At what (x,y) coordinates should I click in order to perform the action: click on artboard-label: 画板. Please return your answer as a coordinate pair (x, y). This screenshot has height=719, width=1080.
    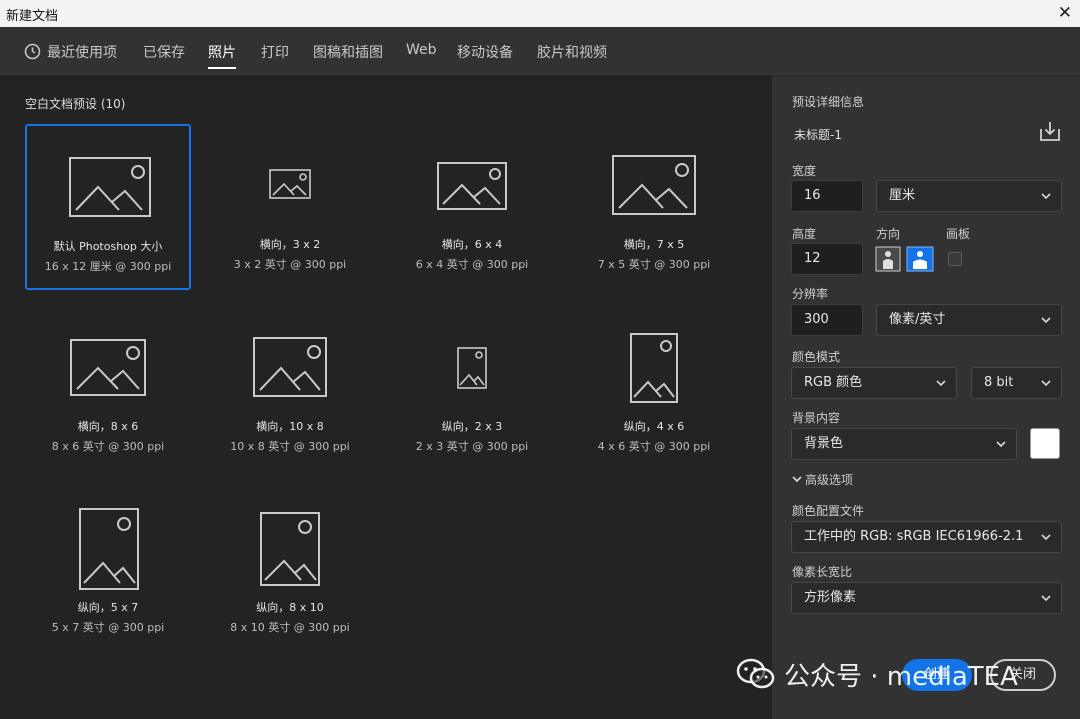
    Looking at the image, I should click on (958, 234).